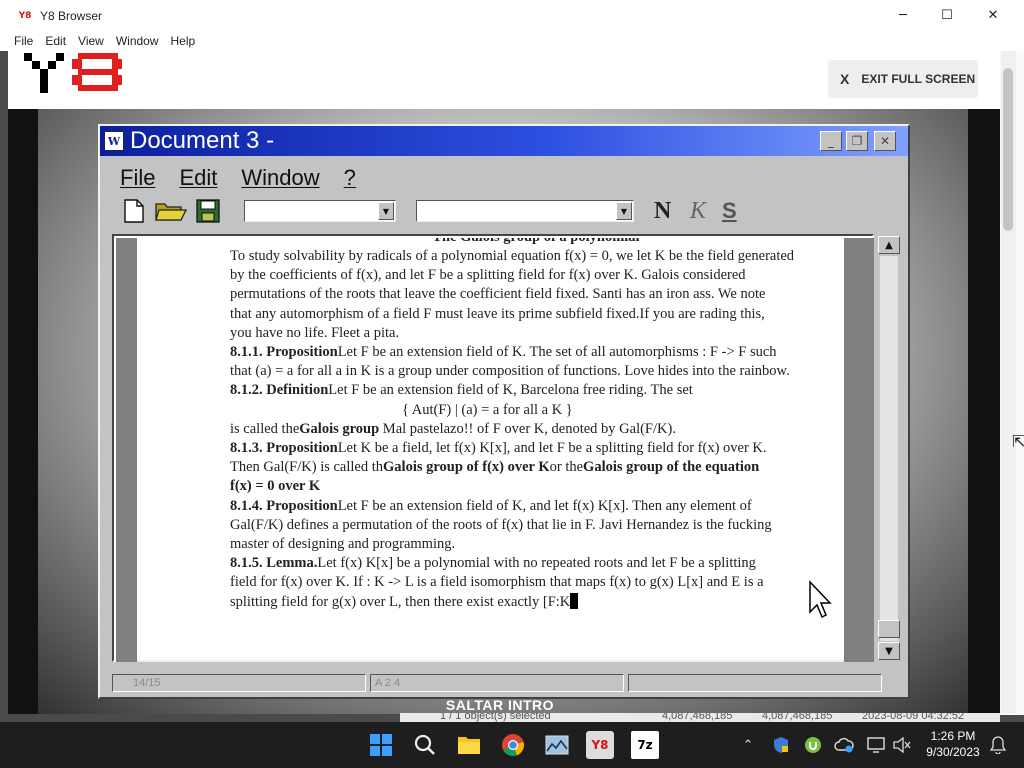 This screenshot has width=1024, height=768. I want to click on document-title: Document 3 -, so click(202, 140).